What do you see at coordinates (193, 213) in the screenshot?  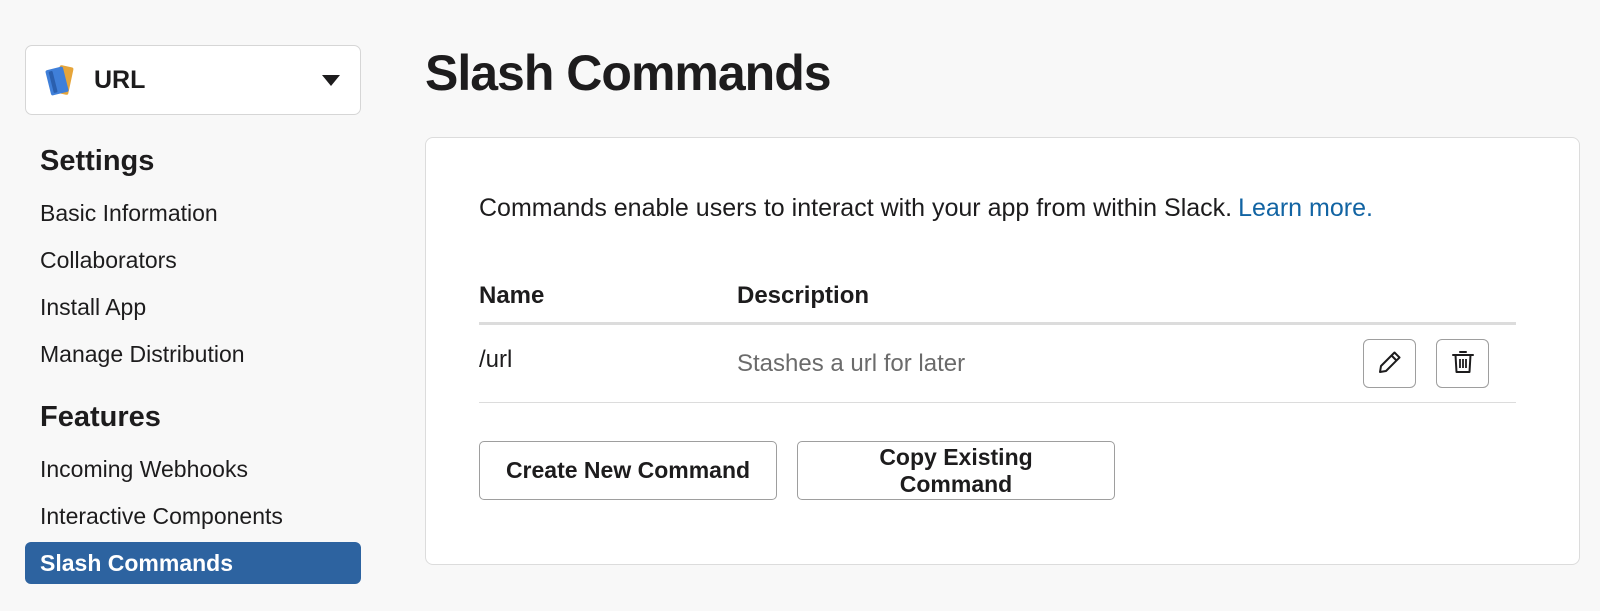 I see `sidebar-item-basic-information: Basic Information` at bounding box center [193, 213].